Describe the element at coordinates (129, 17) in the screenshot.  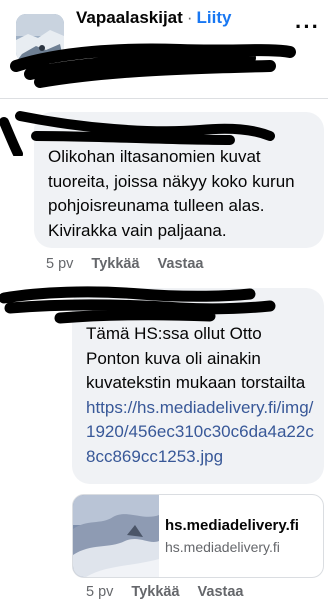
I see `group-name: Vapaalaskijat` at that location.